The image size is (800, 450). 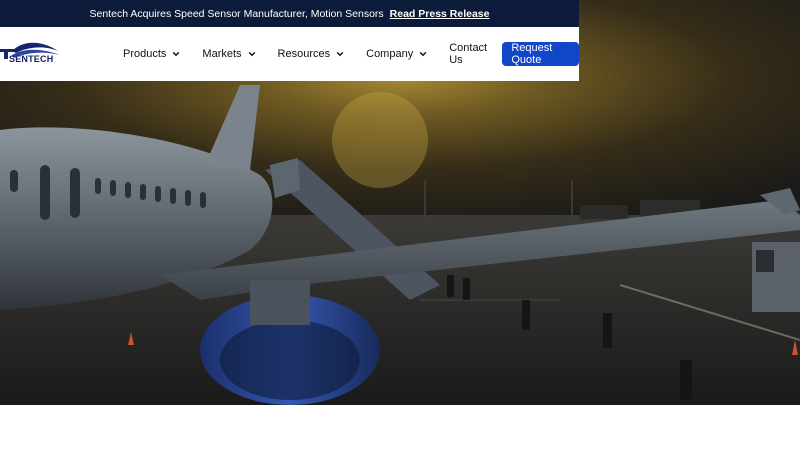 I want to click on nav-products: Products, so click(x=151, y=54).